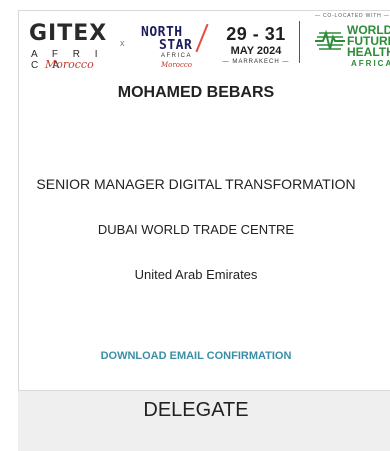 Image resolution: width=390 pixels, height=451 pixels. What do you see at coordinates (370, 63) in the screenshot?
I see `wfh-africa: AFRICA` at bounding box center [370, 63].